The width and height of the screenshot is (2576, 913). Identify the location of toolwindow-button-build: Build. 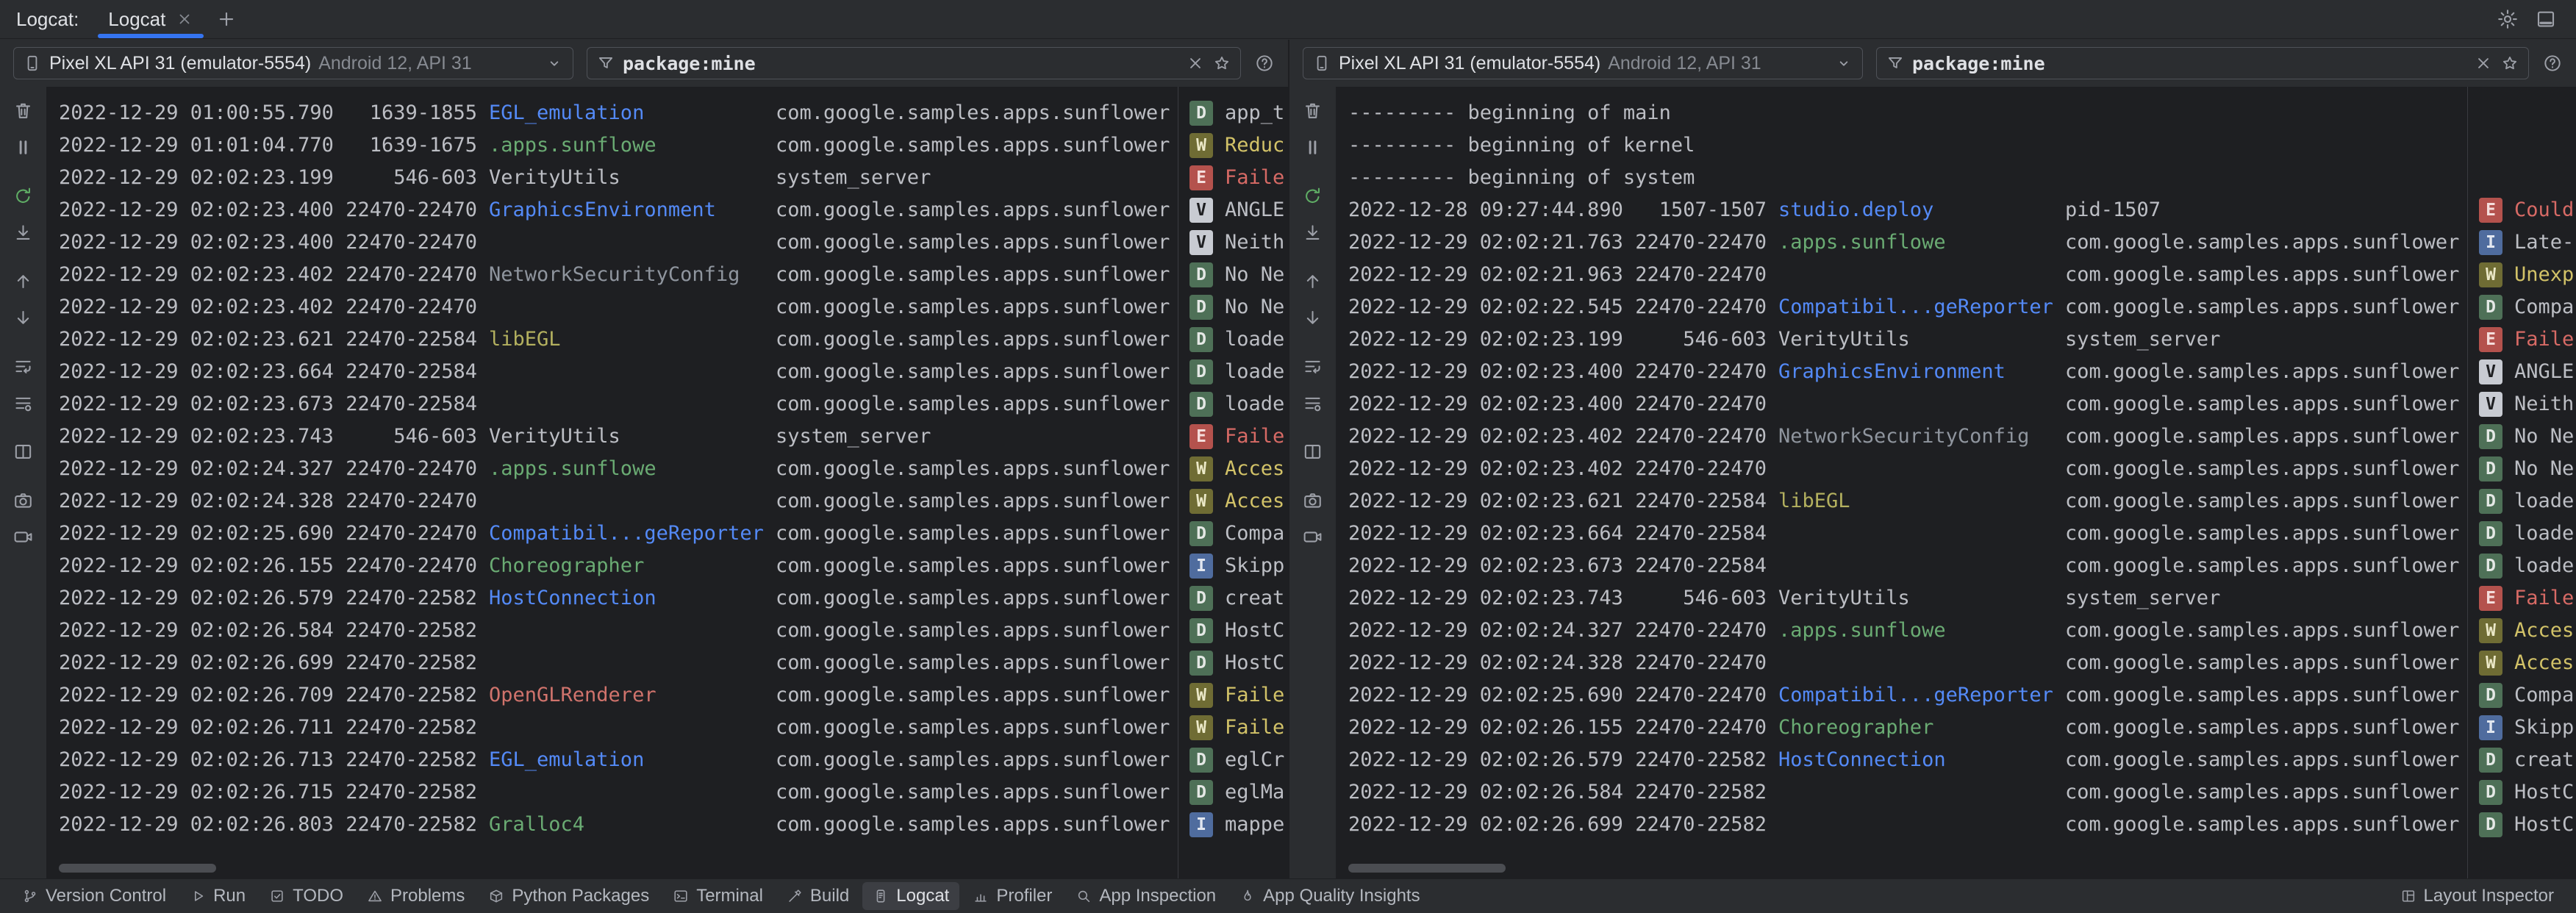
(818, 896).